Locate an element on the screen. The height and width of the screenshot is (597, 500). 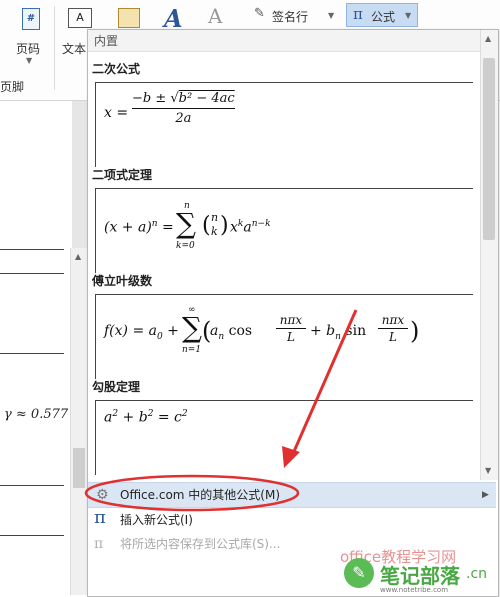
gallery-item-binomial: (x + a)n = n ∑ k=0 ( n k ) xkan−k is located at coordinates (284, 230).